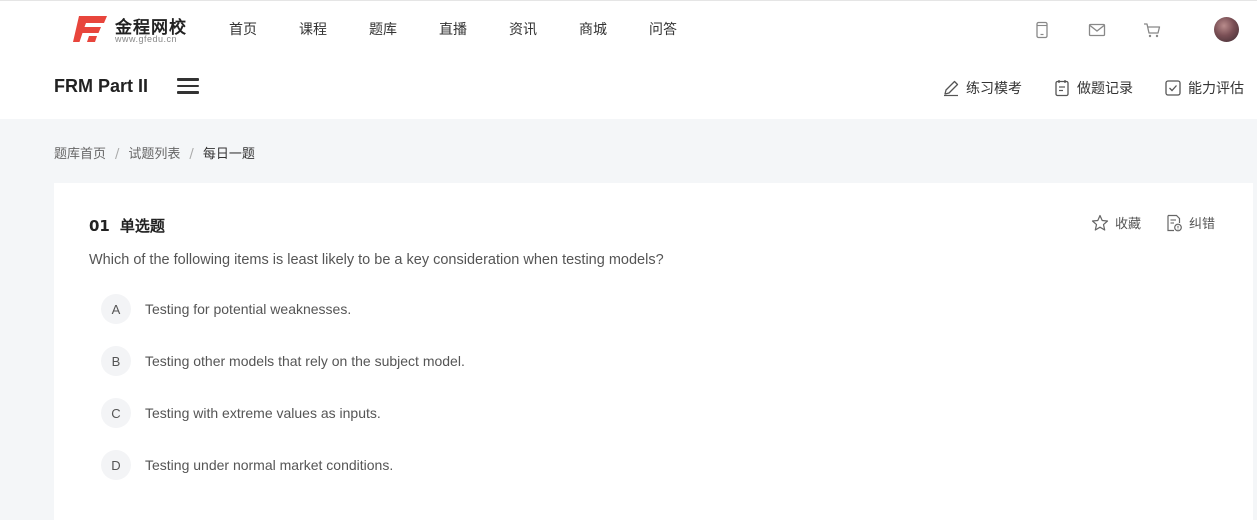  What do you see at coordinates (1216, 89) in the screenshot?
I see `ability-assessment-label: 能力评估` at bounding box center [1216, 89].